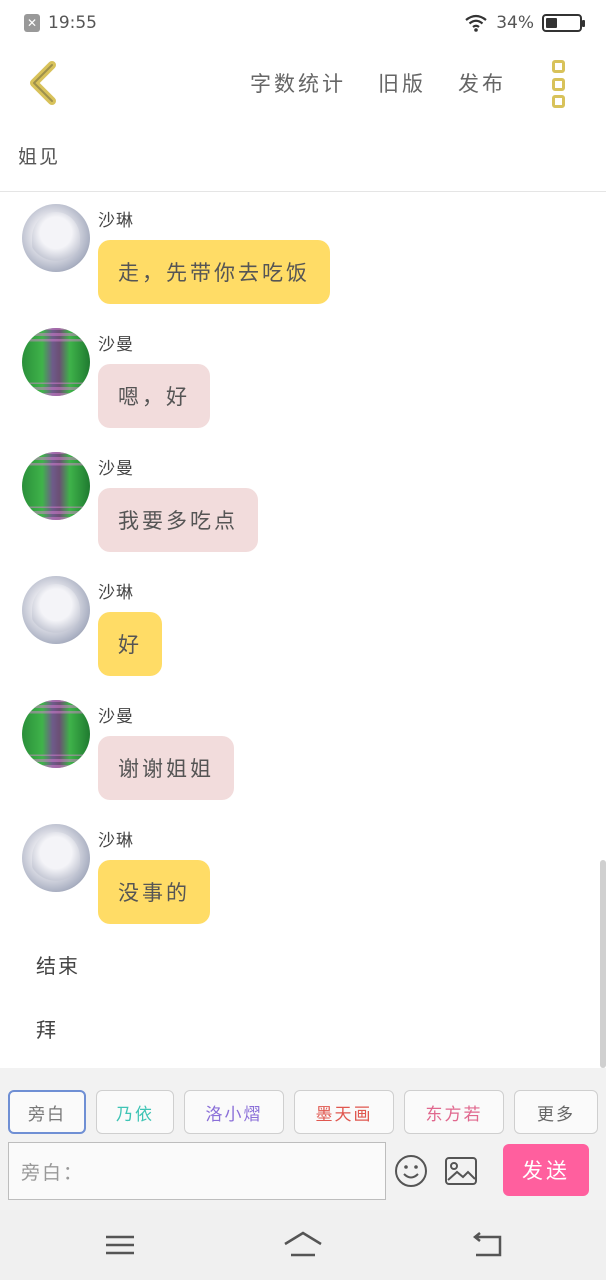 This screenshot has height=1280, width=606. What do you see at coordinates (197, 1171) in the screenshot?
I see `message-input: 旁白：` at bounding box center [197, 1171].